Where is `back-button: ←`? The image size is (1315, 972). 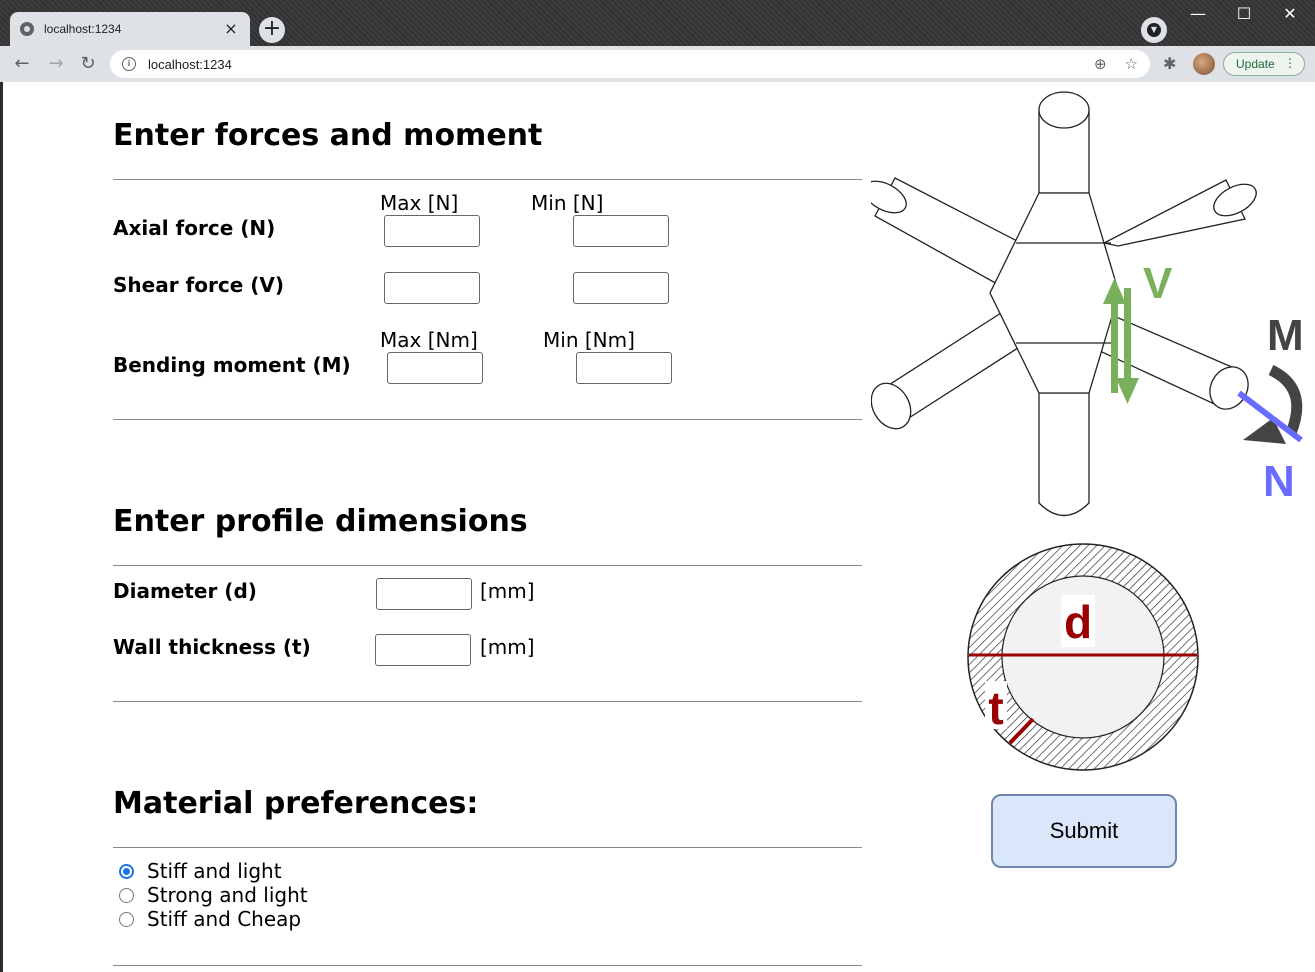 back-button: ← is located at coordinates (22, 64).